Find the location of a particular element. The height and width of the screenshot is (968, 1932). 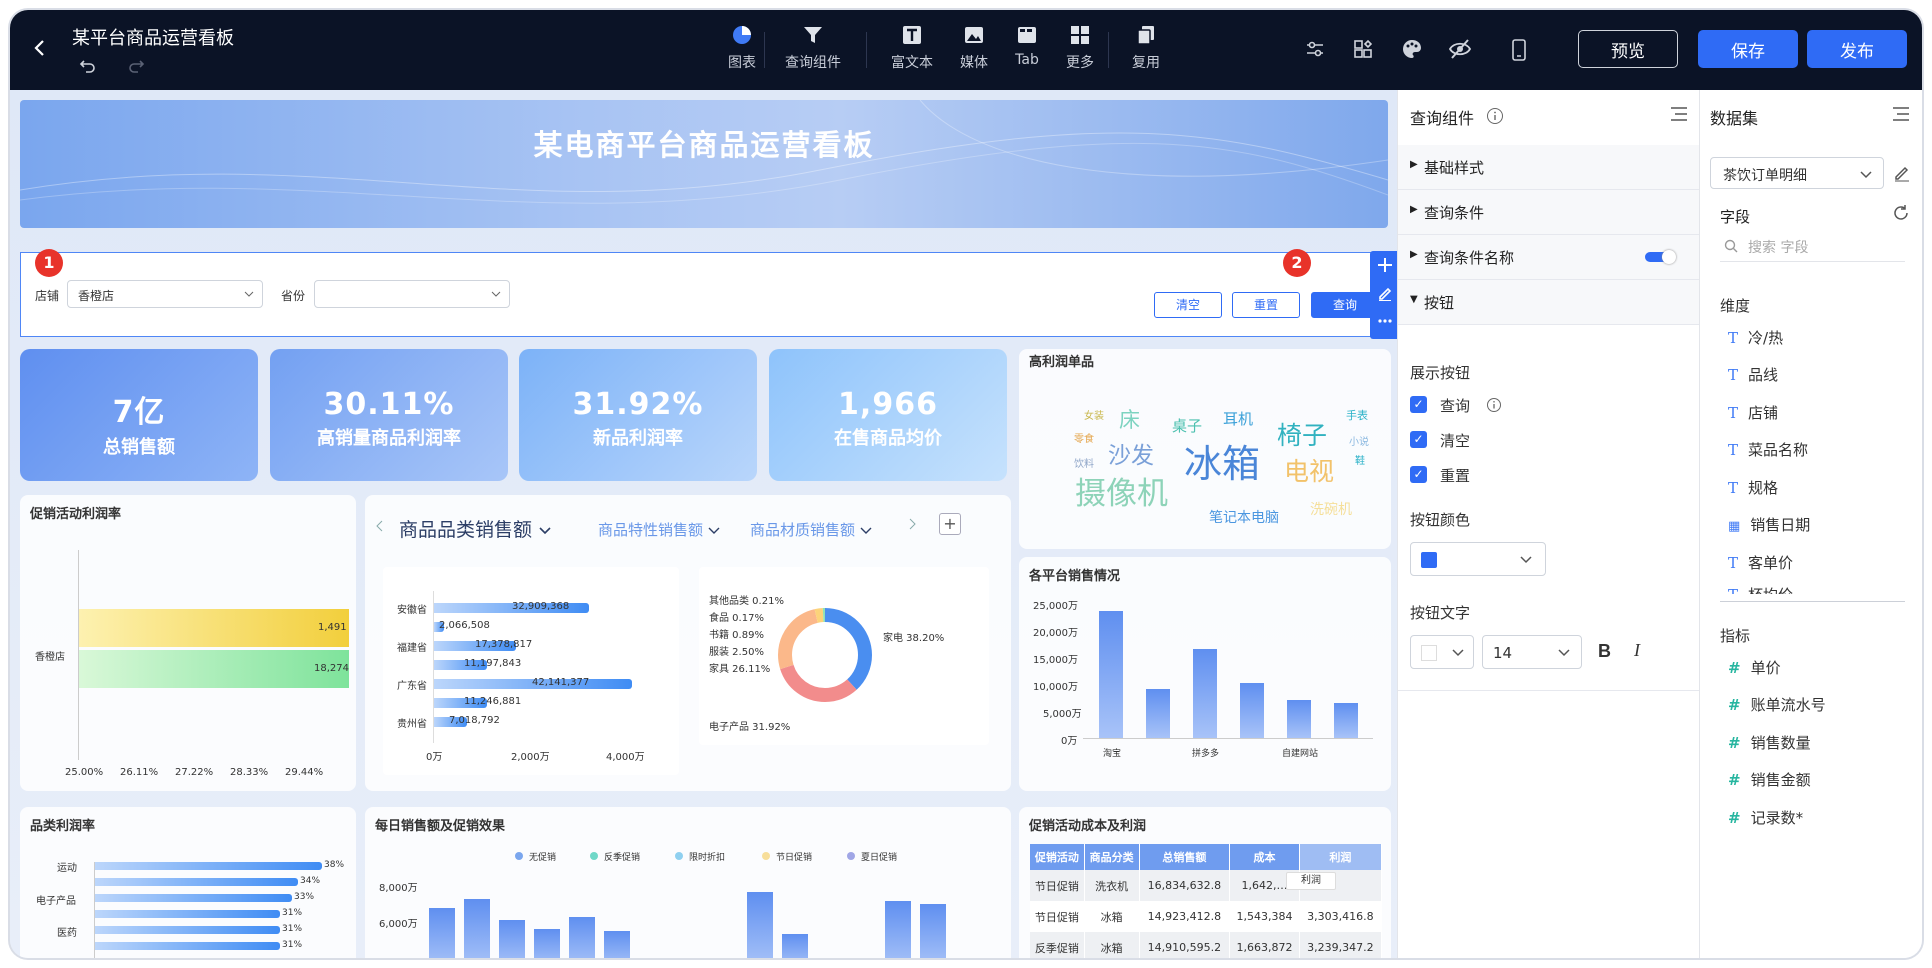

tool-chart: 图表 is located at coordinates (742, 48).